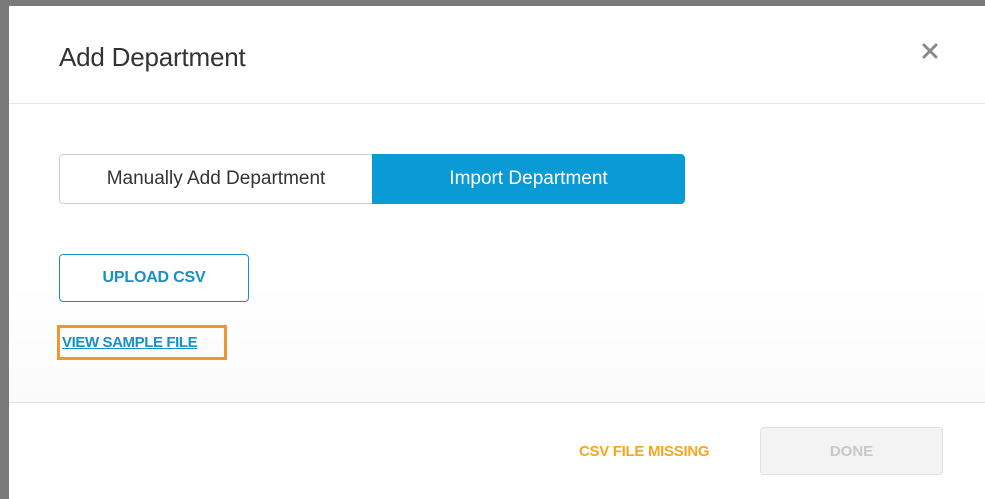 This screenshot has width=985, height=499. What do you see at coordinates (644, 451) in the screenshot?
I see `csv-status-message: CSV FILE MISSING` at bounding box center [644, 451].